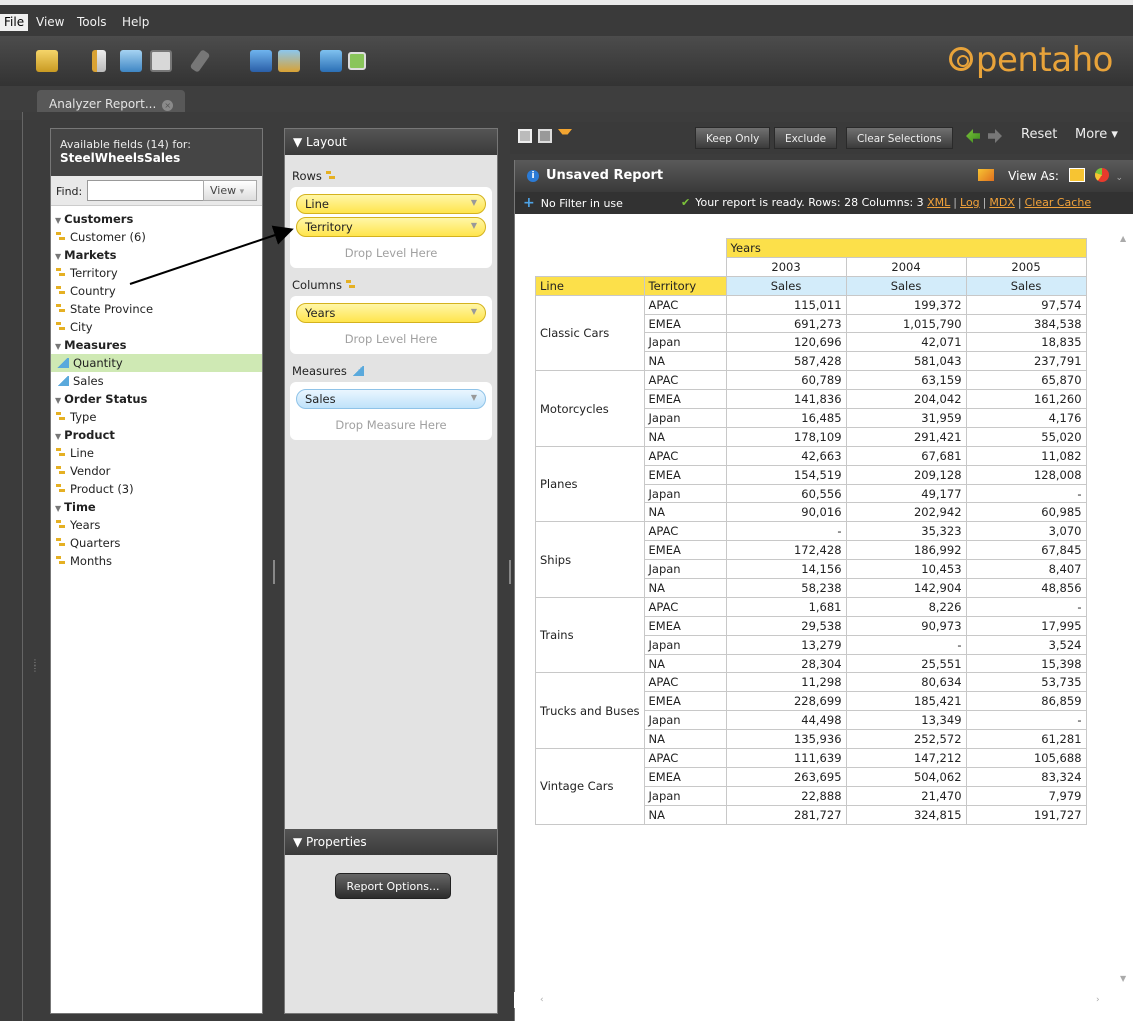 This screenshot has height=1021, width=1133. What do you see at coordinates (1026, 814) in the screenshot?
I see `sales-value-cell: 191,727` at bounding box center [1026, 814].